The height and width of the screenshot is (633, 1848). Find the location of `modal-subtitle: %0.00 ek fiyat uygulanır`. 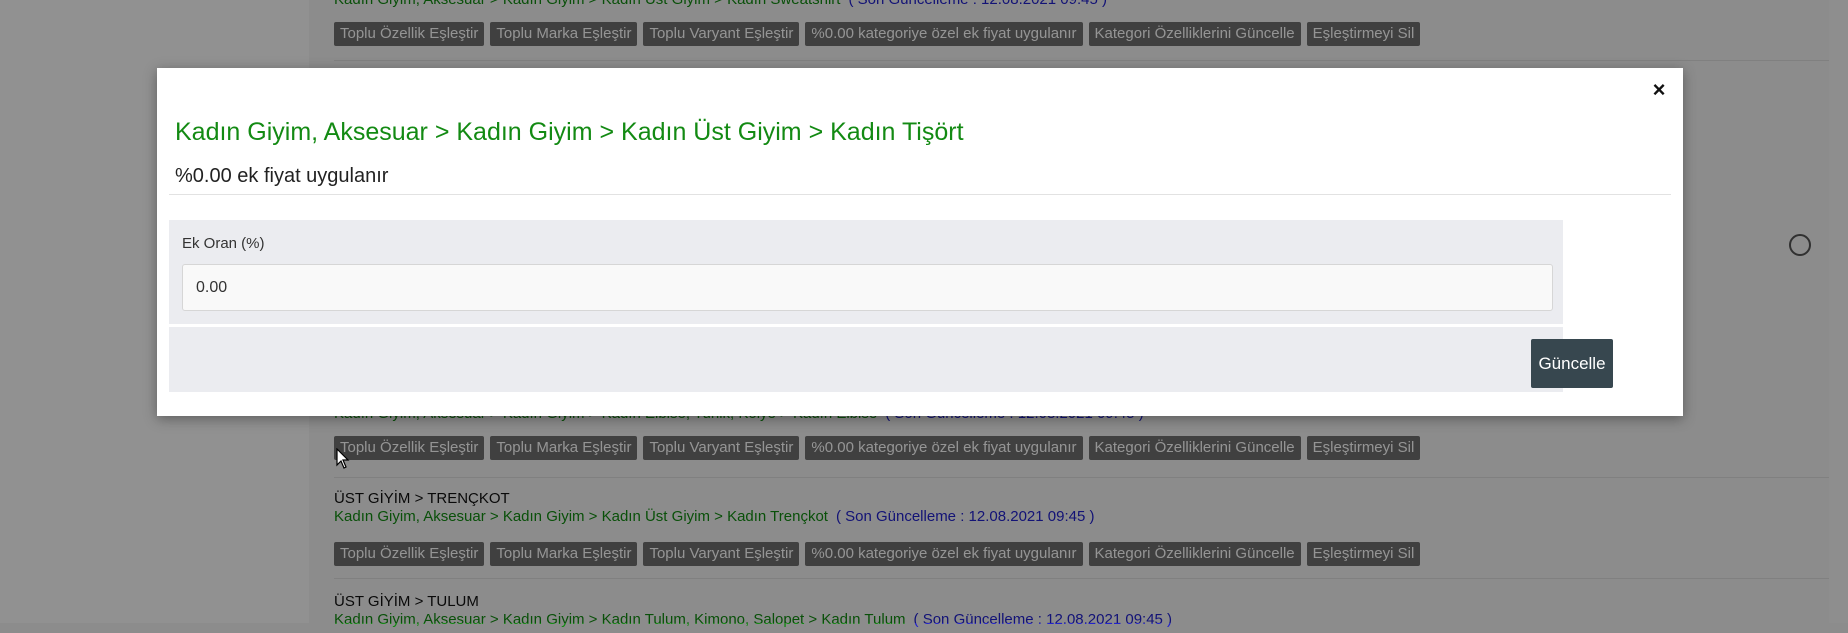

modal-subtitle: %0.00 ek fiyat uygulanır is located at coordinates (282, 176).